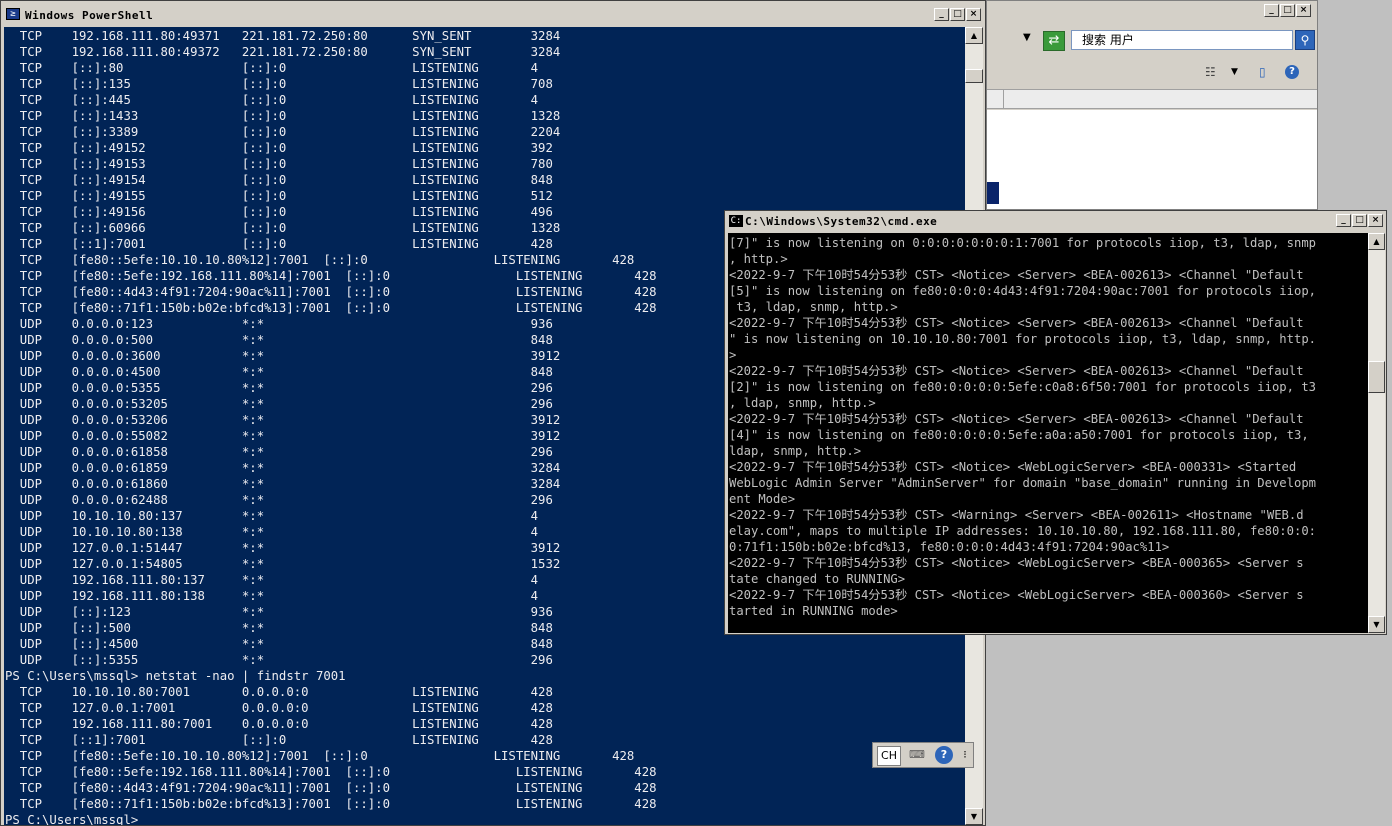  I want to click on ime-help-icon: ?, so click(944, 755).